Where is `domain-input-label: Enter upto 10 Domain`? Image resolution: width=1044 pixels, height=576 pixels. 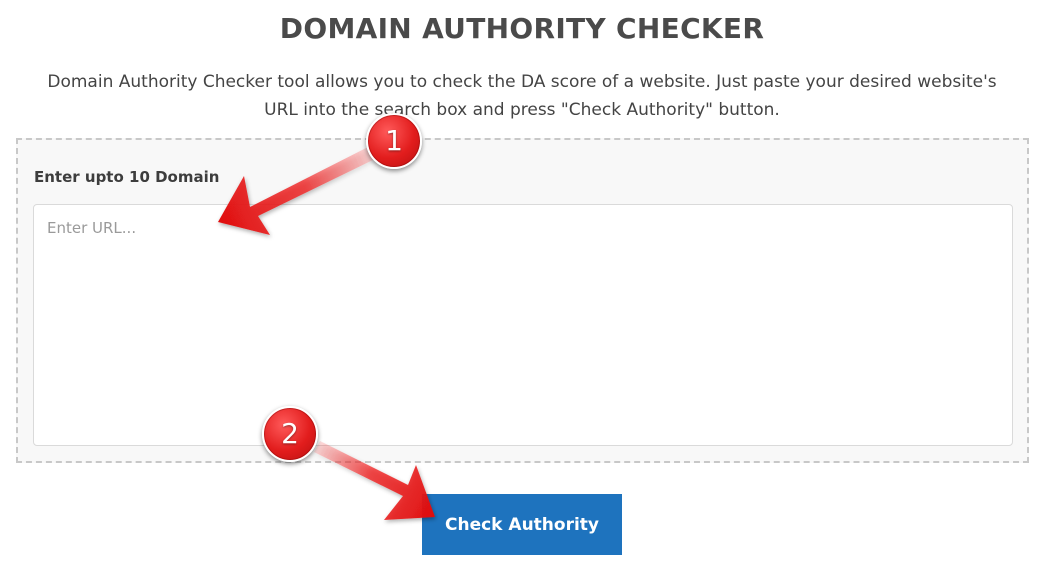 domain-input-label: Enter upto 10 Domain is located at coordinates (127, 177).